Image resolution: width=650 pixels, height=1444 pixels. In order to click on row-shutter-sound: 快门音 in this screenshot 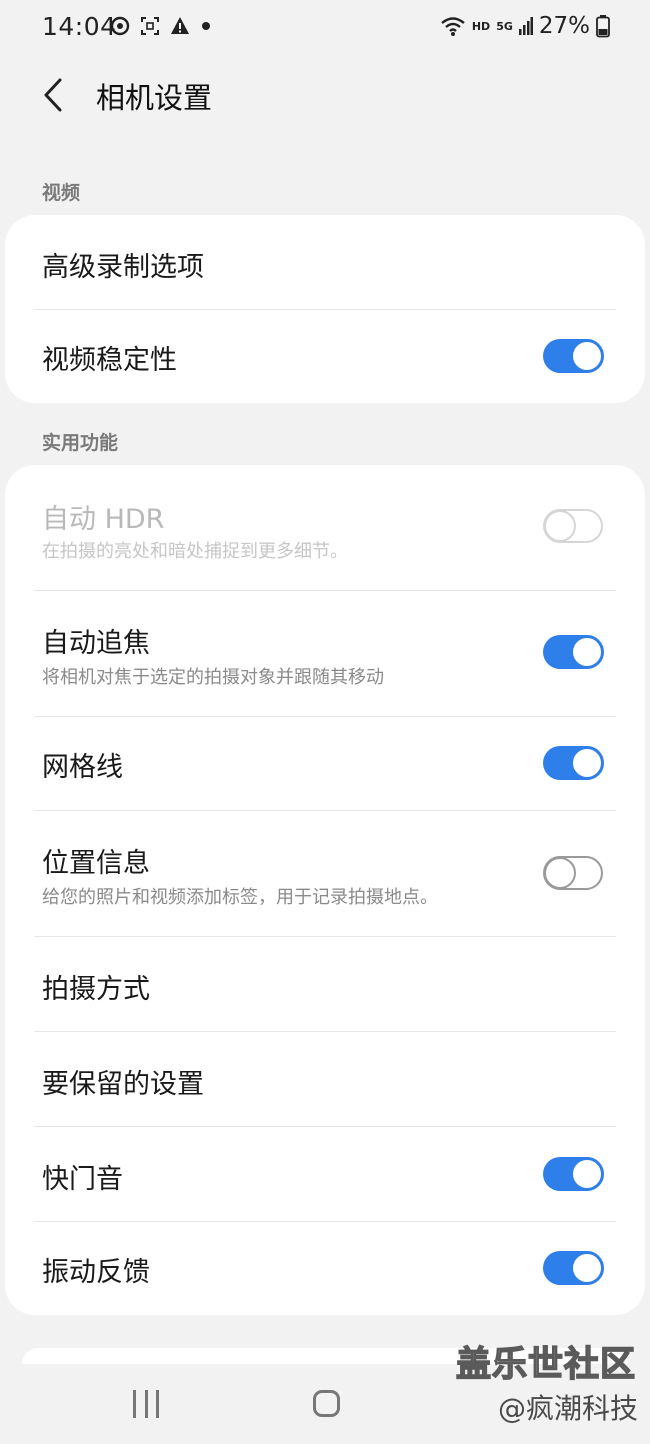, I will do `click(325, 1174)`.